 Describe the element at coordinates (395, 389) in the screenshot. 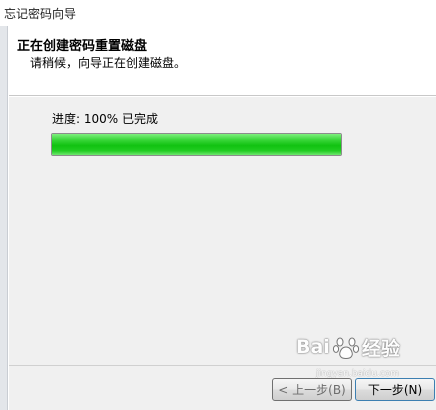

I see `next-button: 下一步(N)` at that location.